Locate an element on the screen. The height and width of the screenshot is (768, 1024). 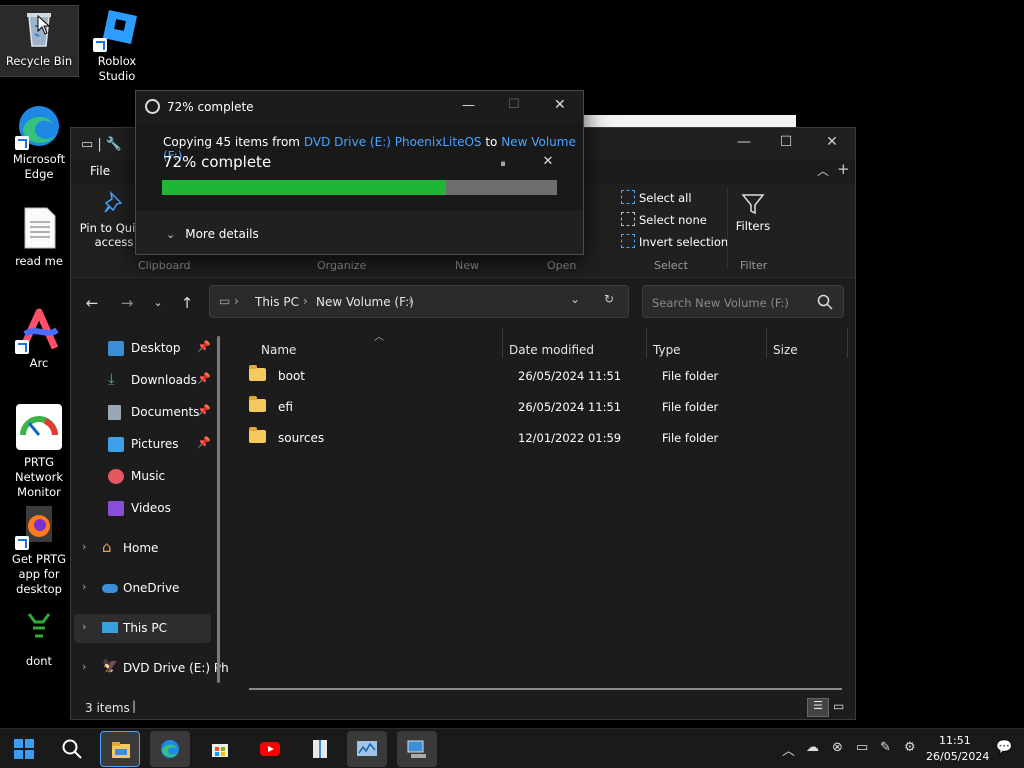
settings-sliders-icon: ⚙ is located at coordinates (910, 747).